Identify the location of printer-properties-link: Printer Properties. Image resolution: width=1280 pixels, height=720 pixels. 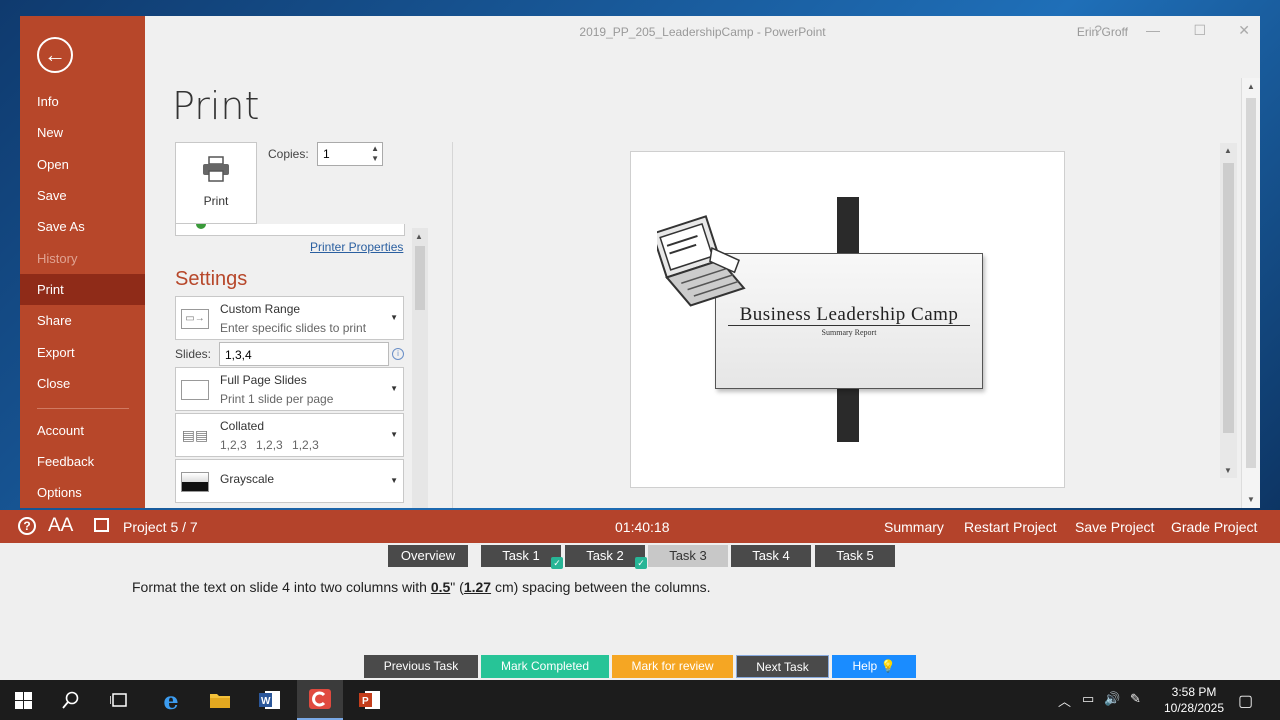
(356, 247).